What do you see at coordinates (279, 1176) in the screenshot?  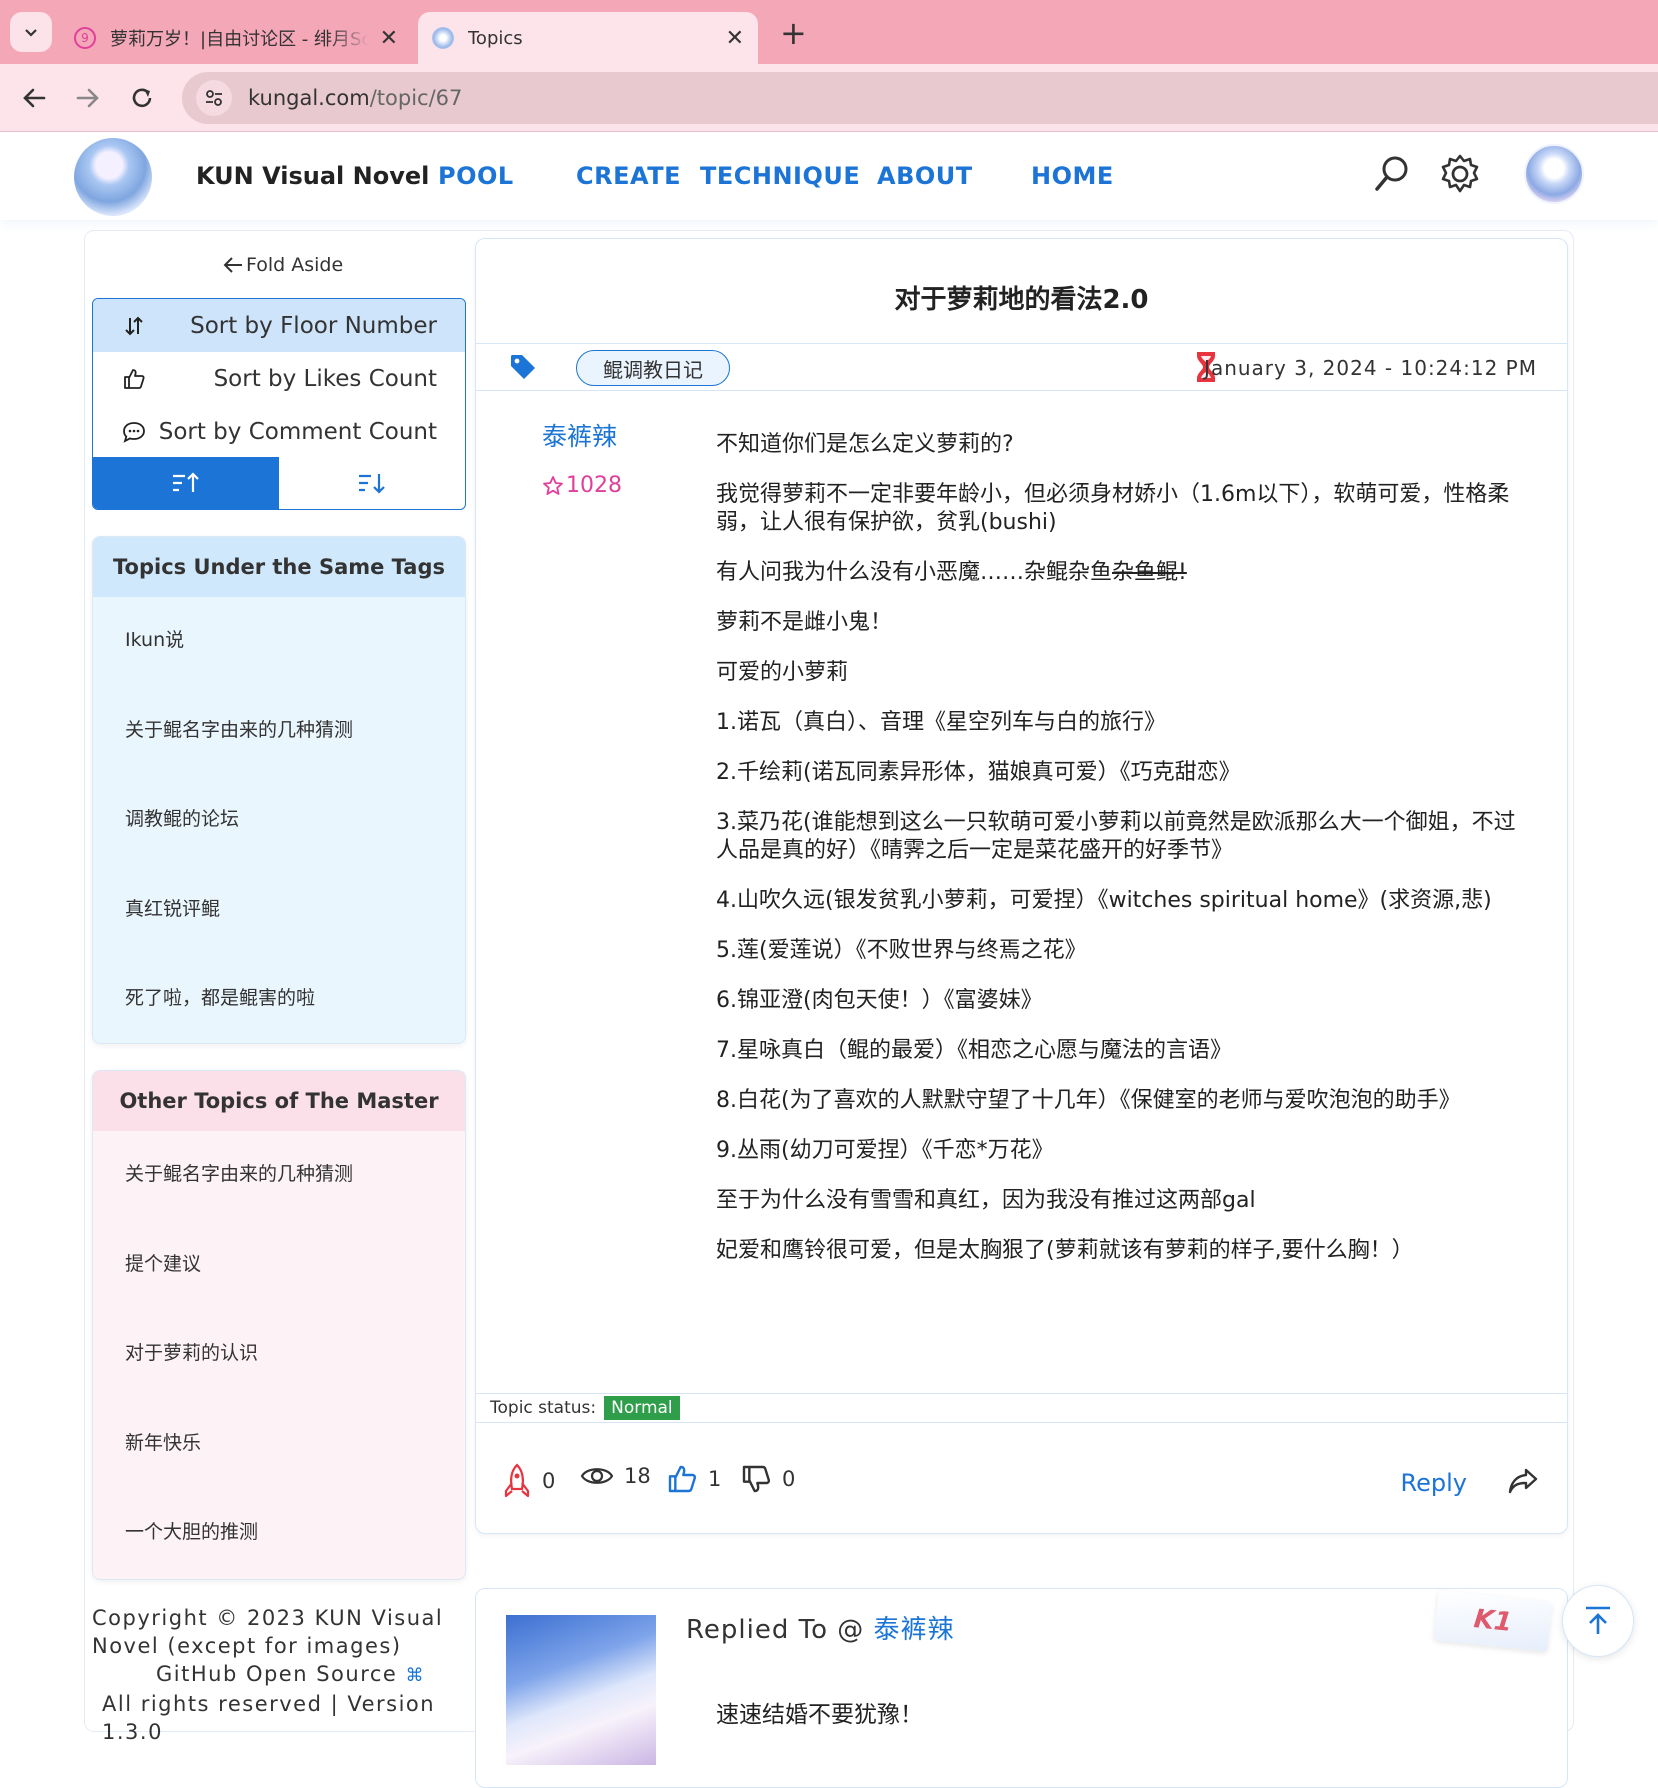 I see `master-topic-link: 关于鲲名字由来的几种猜测` at bounding box center [279, 1176].